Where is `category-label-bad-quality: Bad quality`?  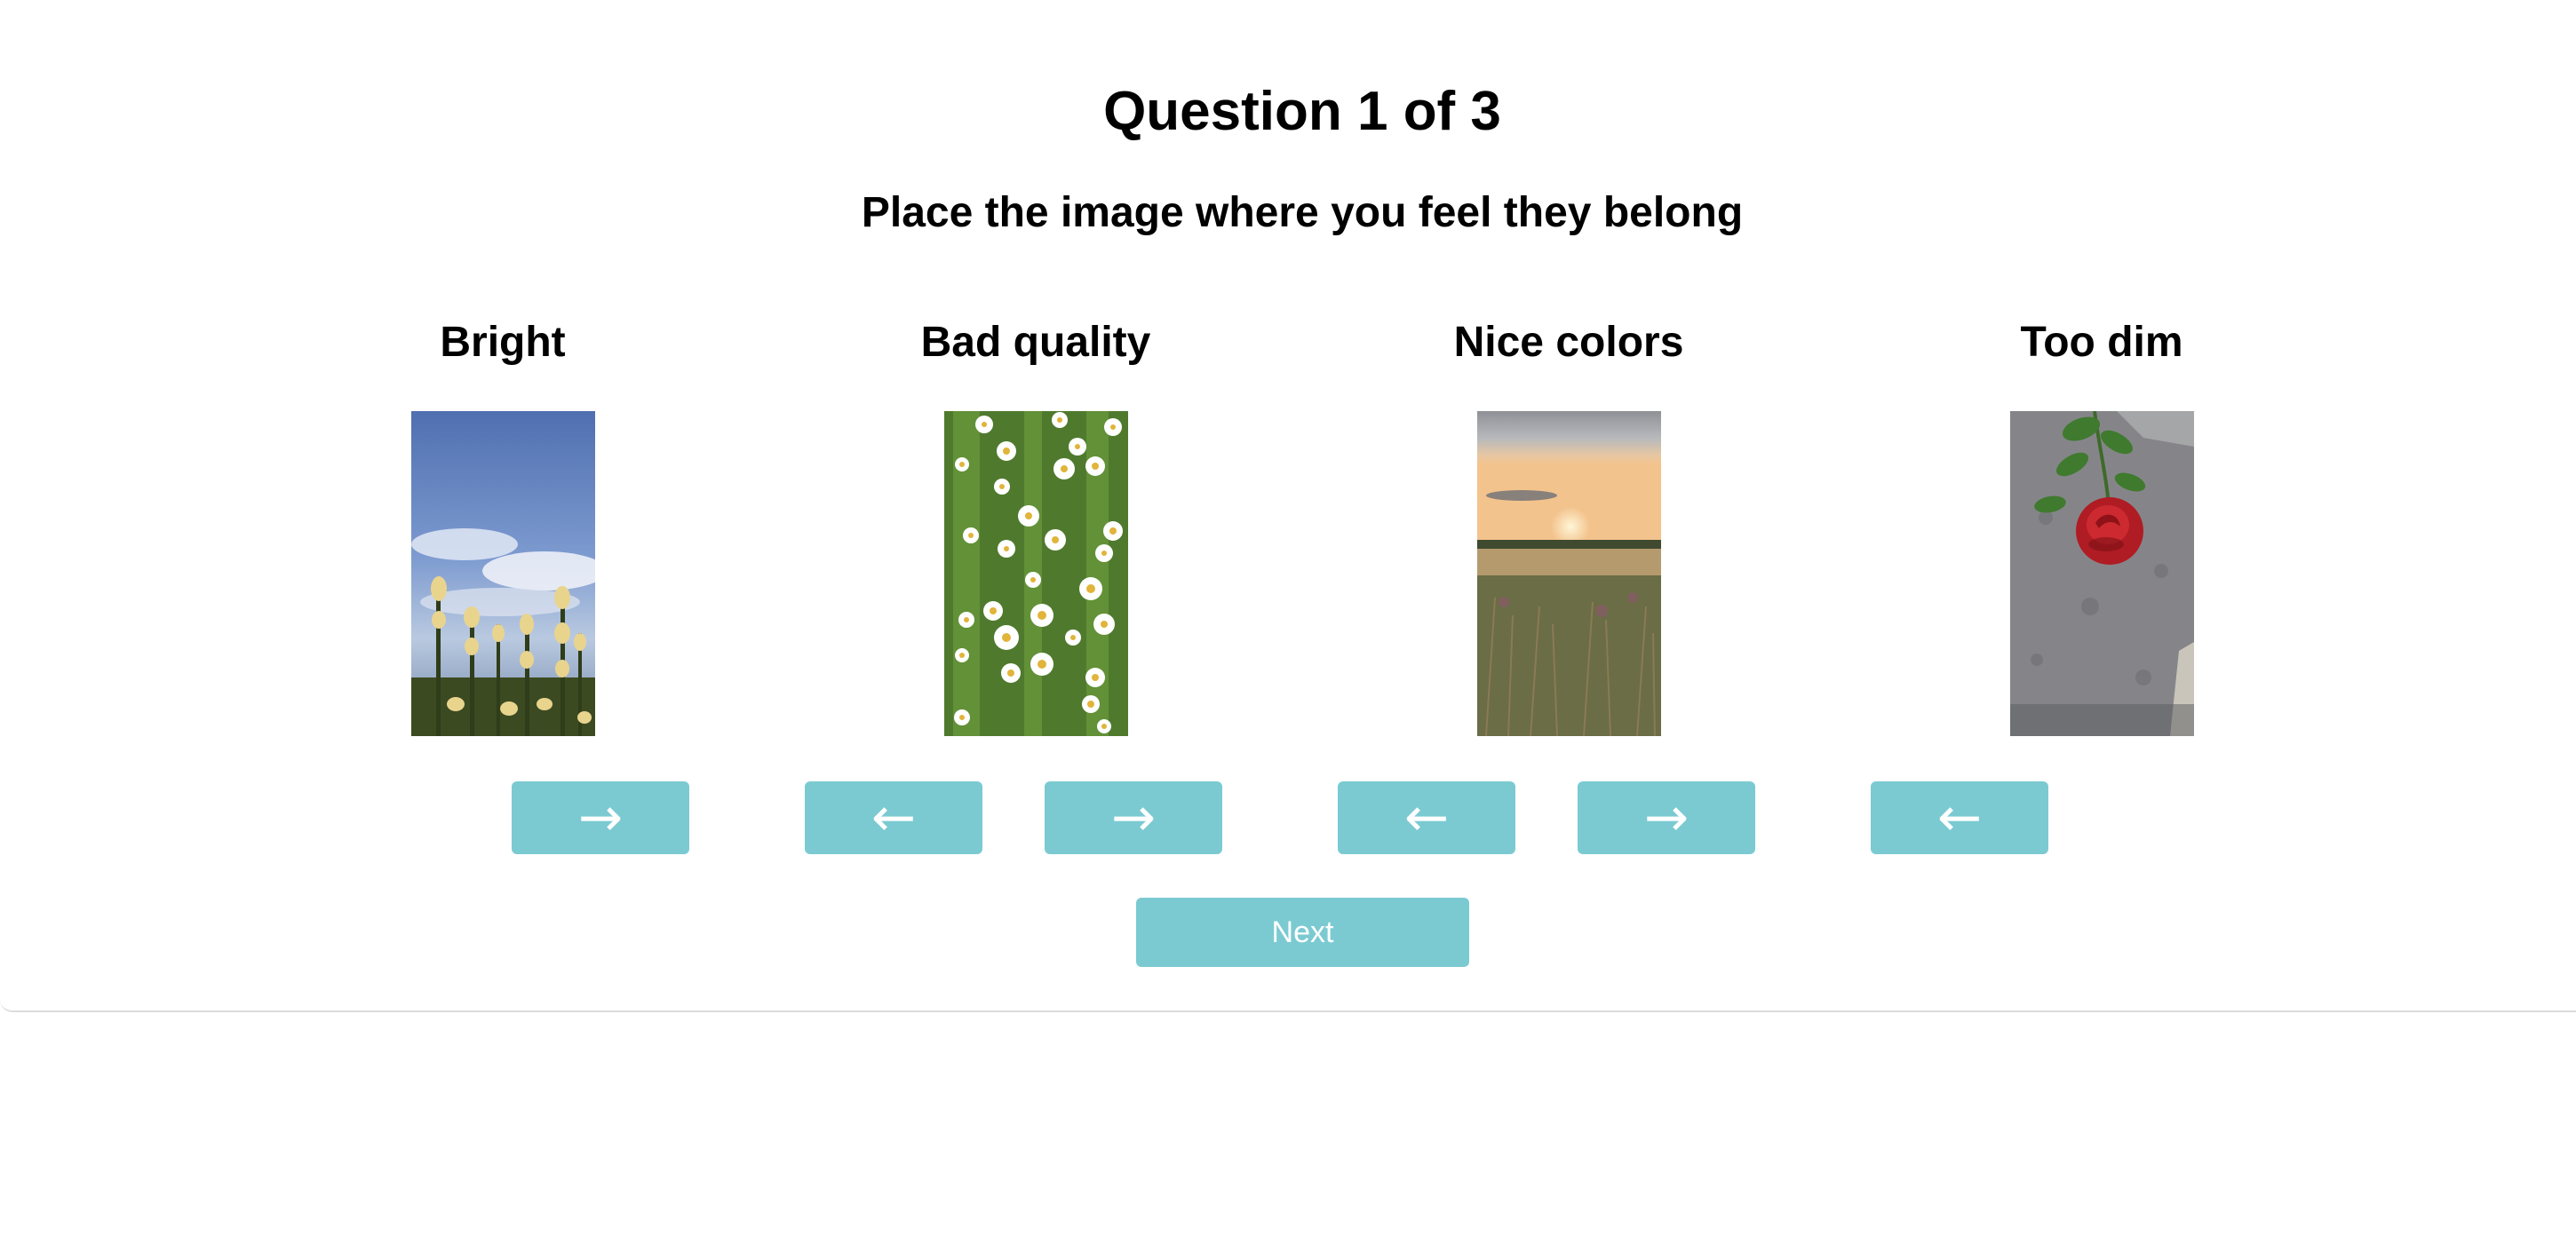 category-label-bad-quality: Bad quality is located at coordinates (1035, 342).